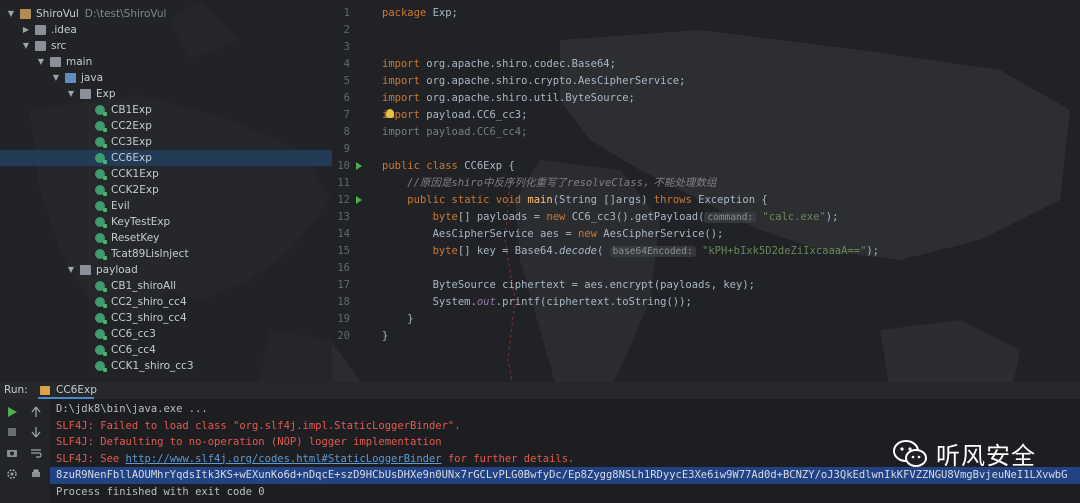 Image resolution: width=1080 pixels, height=503 pixels. I want to click on console-text: SLF4J: See, so click(91, 458).